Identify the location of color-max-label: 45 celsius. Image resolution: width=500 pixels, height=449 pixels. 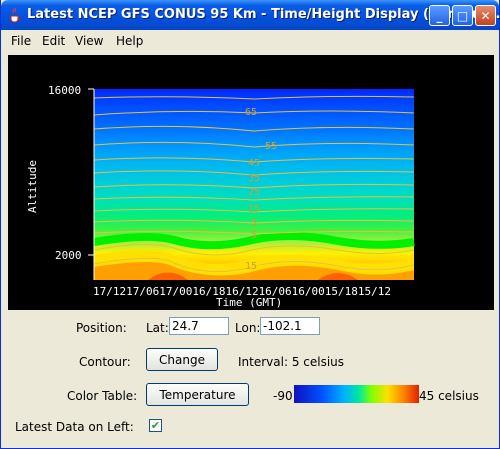
(449, 396).